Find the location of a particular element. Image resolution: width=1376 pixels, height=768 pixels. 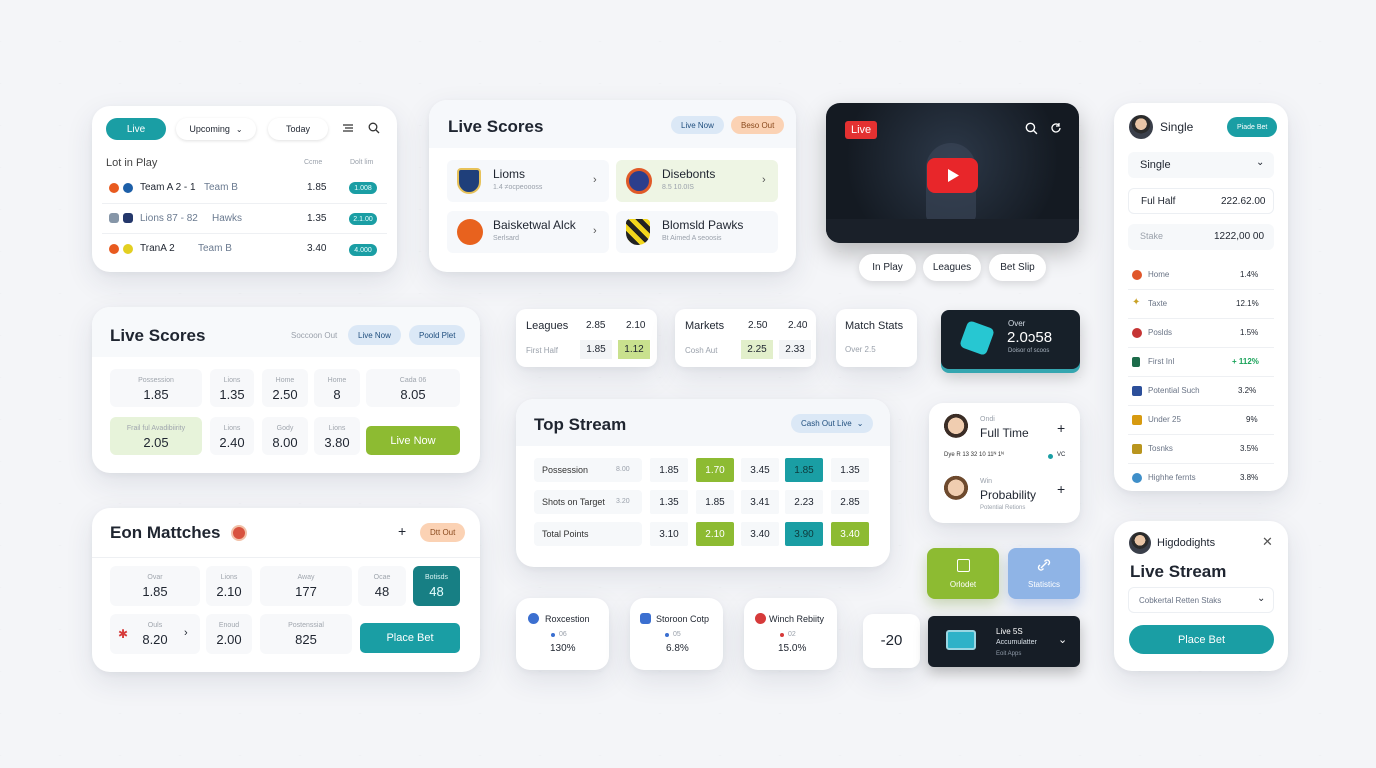

stat-tile: Gody 8.00 is located at coordinates (285, 436).